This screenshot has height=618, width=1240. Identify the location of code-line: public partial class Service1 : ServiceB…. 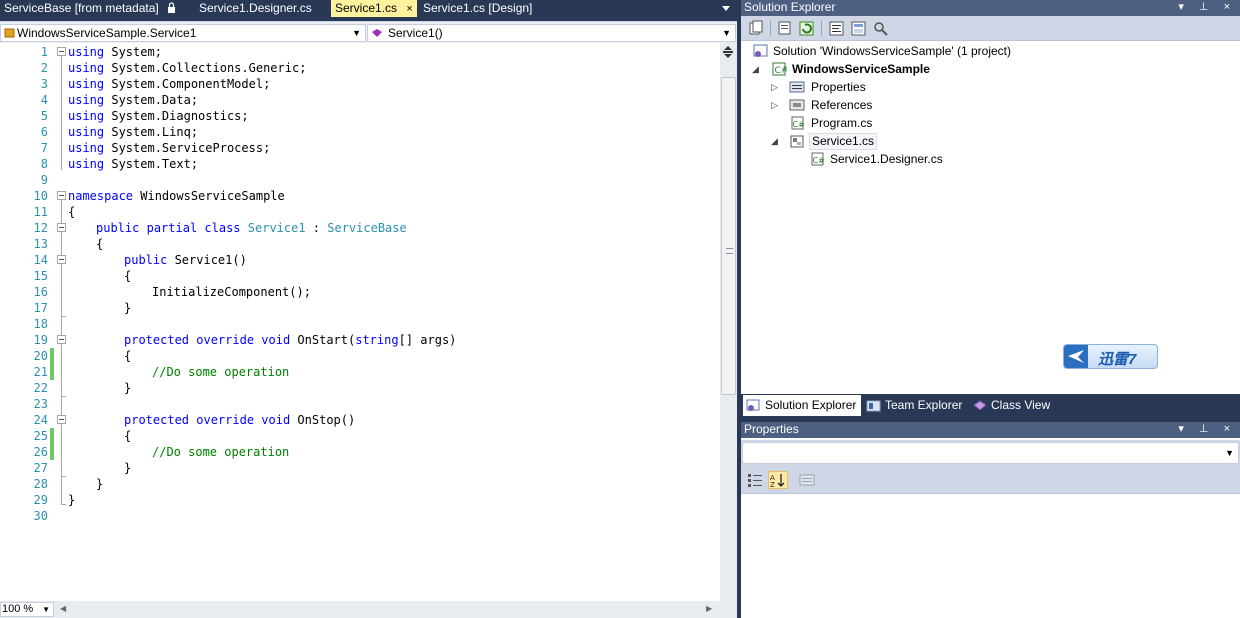
(251, 228).